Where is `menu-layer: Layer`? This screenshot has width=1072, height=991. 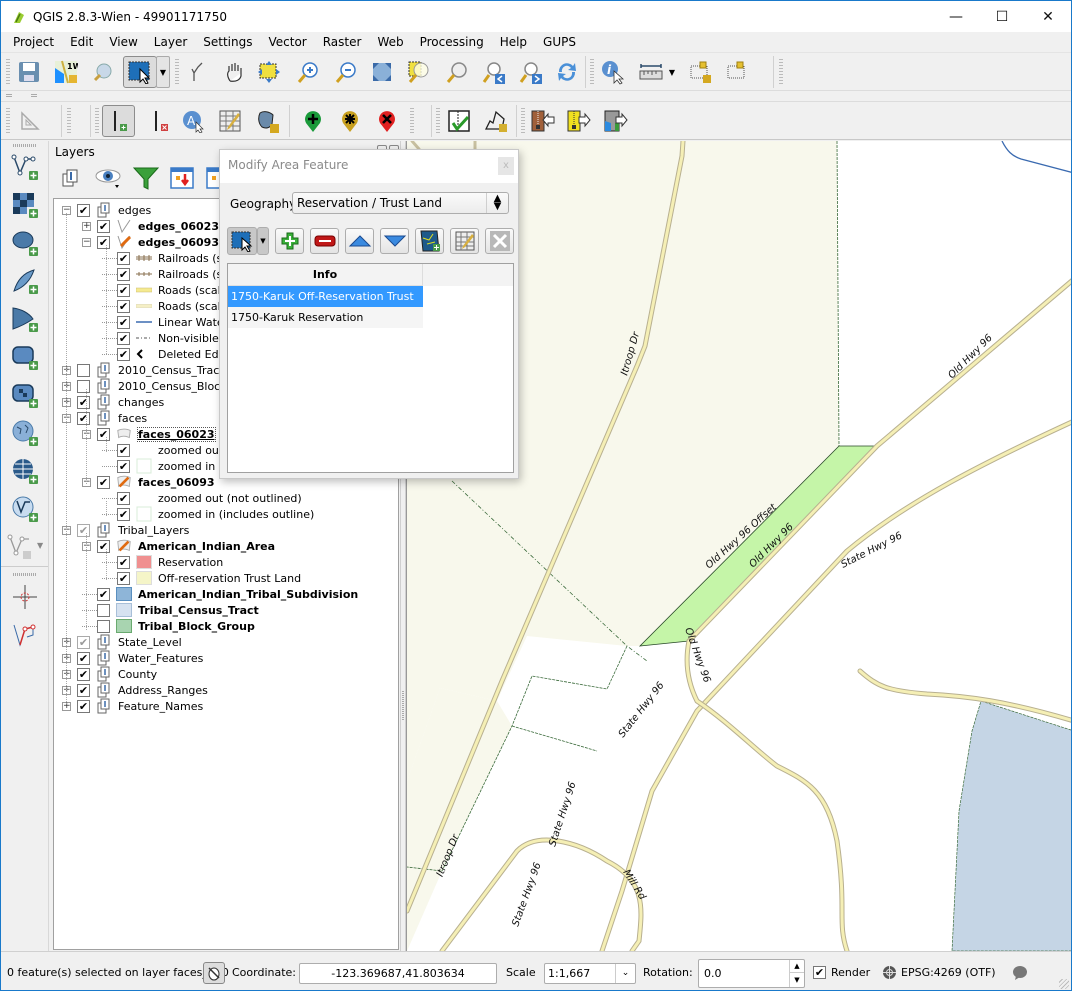 menu-layer: Layer is located at coordinates (170, 42).